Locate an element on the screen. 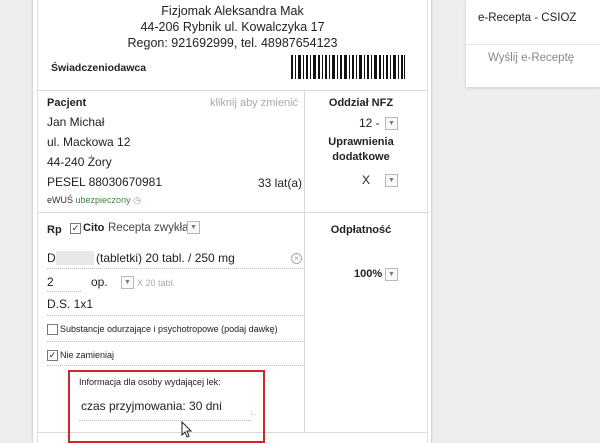  clinic-regon: Regon: 921692999, tel. 48987654123 is located at coordinates (232, 43).